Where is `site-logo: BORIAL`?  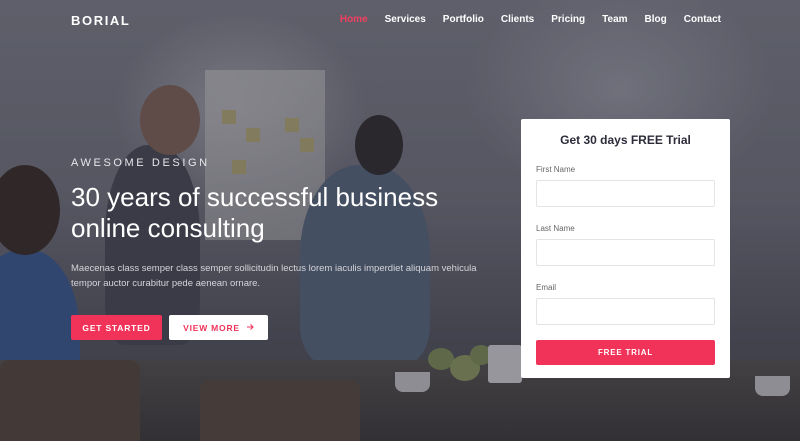 site-logo: BORIAL is located at coordinates (100, 20).